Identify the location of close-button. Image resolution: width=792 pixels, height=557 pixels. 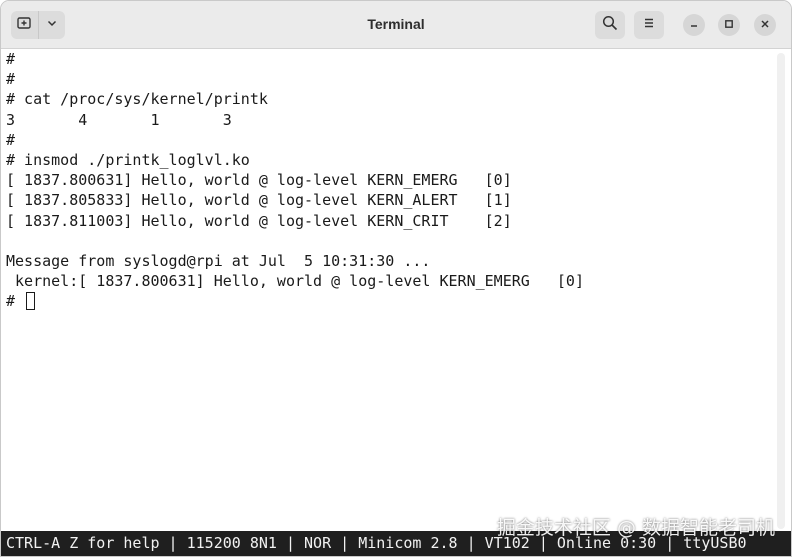
(765, 25).